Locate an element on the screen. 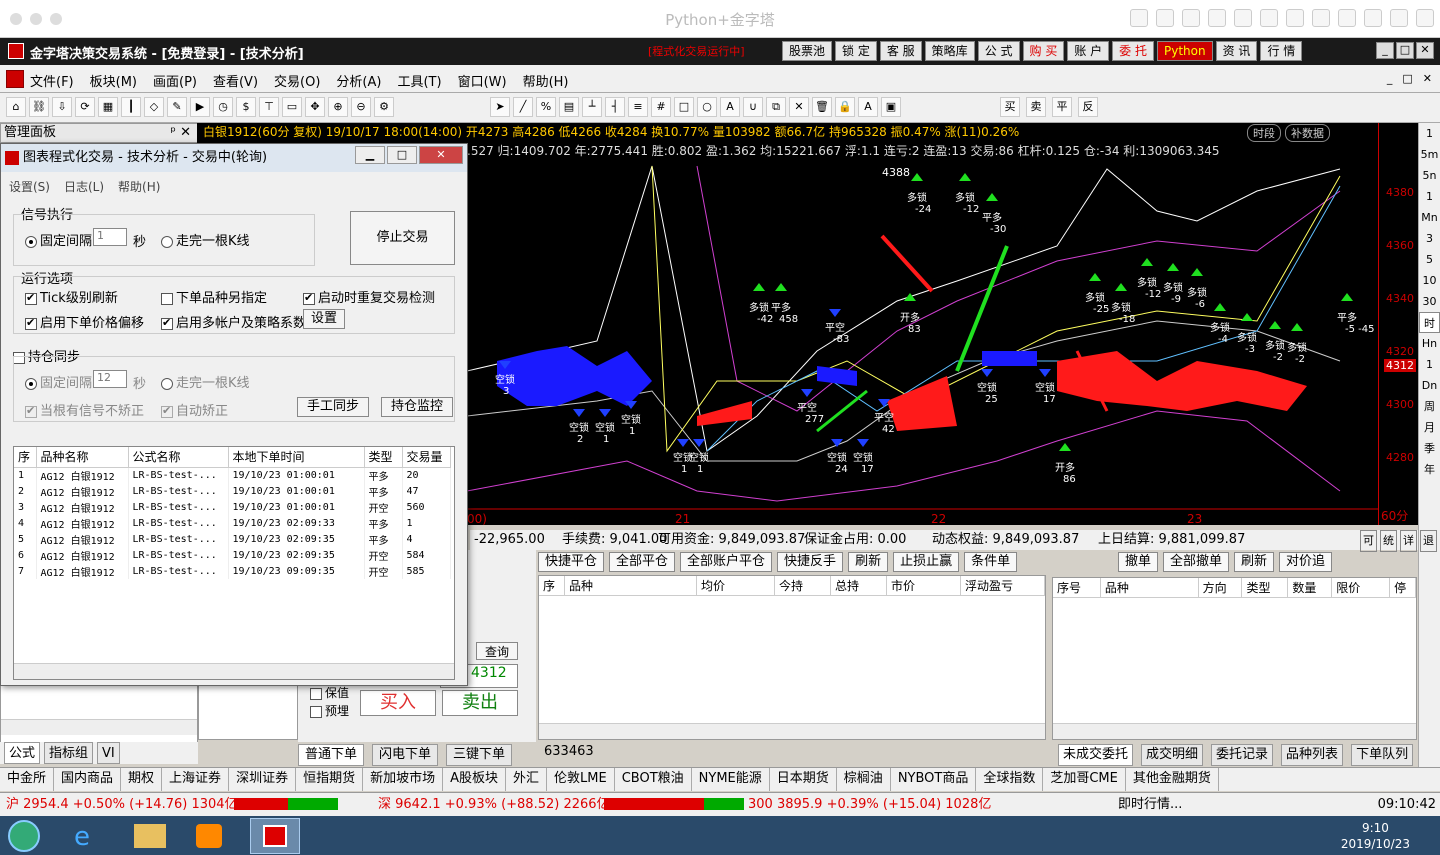 This screenshot has width=1440, height=855. position-col-6: 浮动盈亏 is located at coordinates (1003, 585).